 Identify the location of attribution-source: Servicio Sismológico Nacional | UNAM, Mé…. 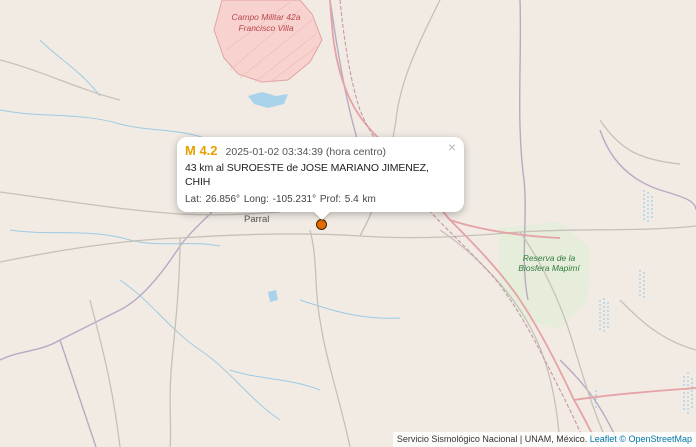
(492, 439).